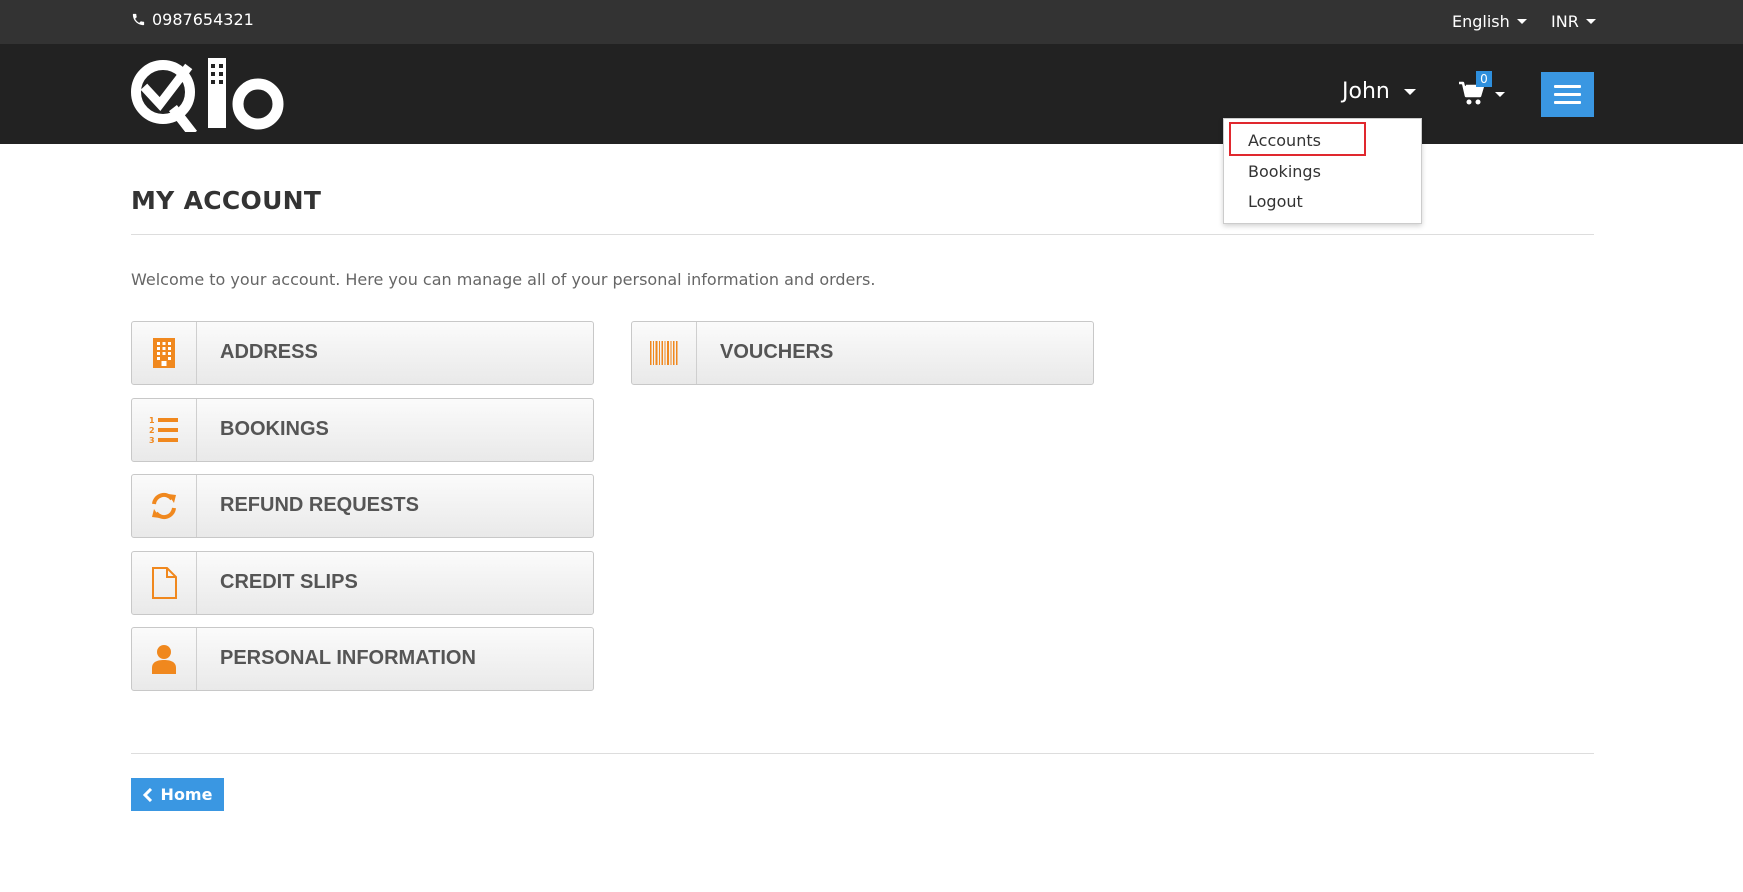  I want to click on home-button: Home, so click(177, 794).